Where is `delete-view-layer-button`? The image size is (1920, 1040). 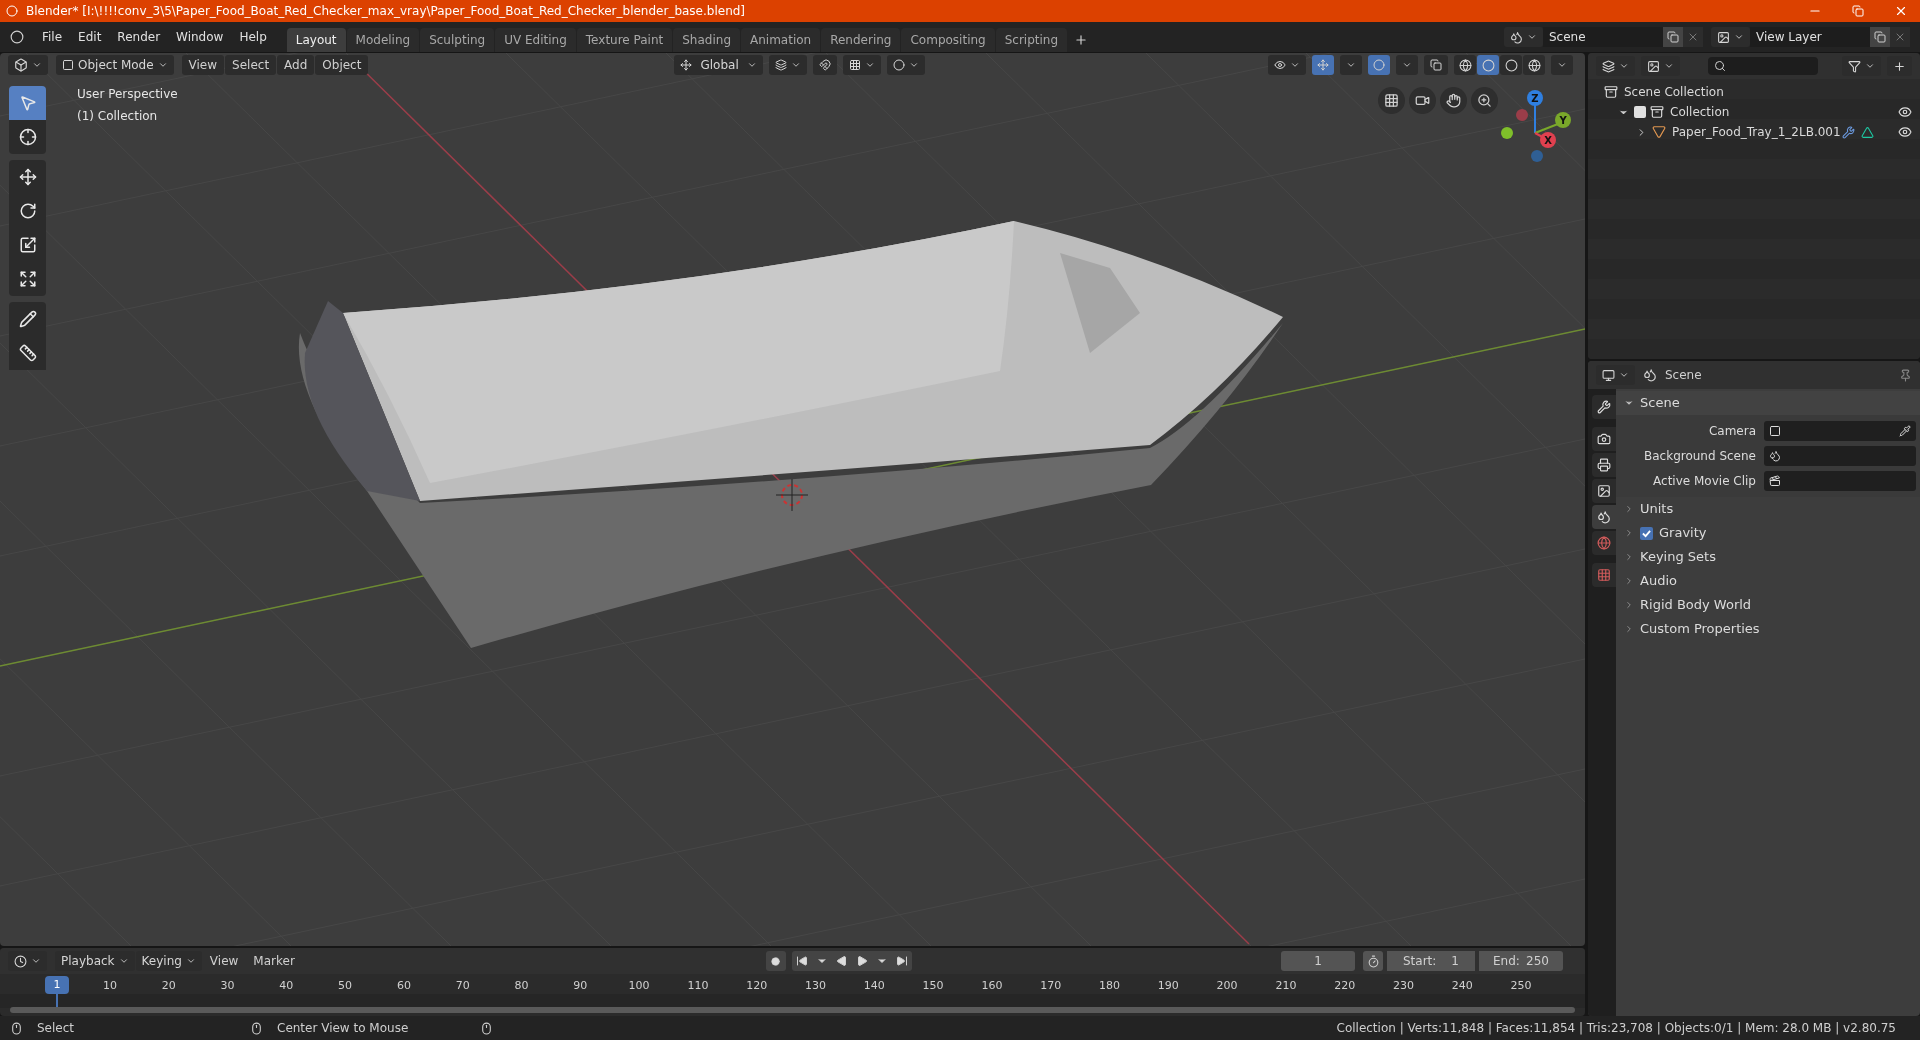
delete-view-layer-button is located at coordinates (1900, 37).